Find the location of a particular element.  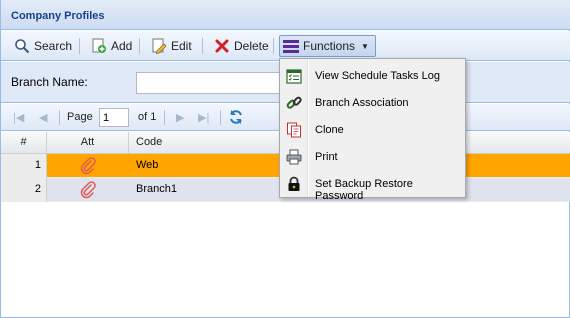

add-label: Add is located at coordinates (122, 46).